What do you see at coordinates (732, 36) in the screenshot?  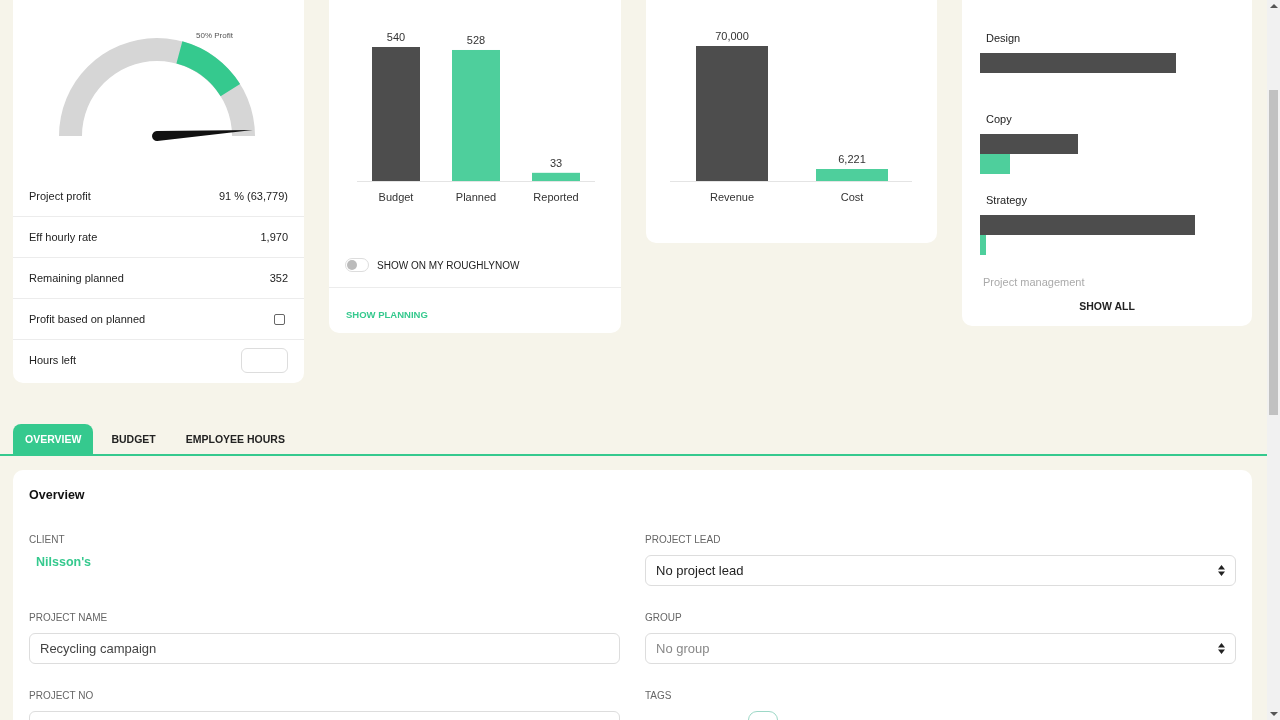 I see `bar-value-label: 70,000` at bounding box center [732, 36].